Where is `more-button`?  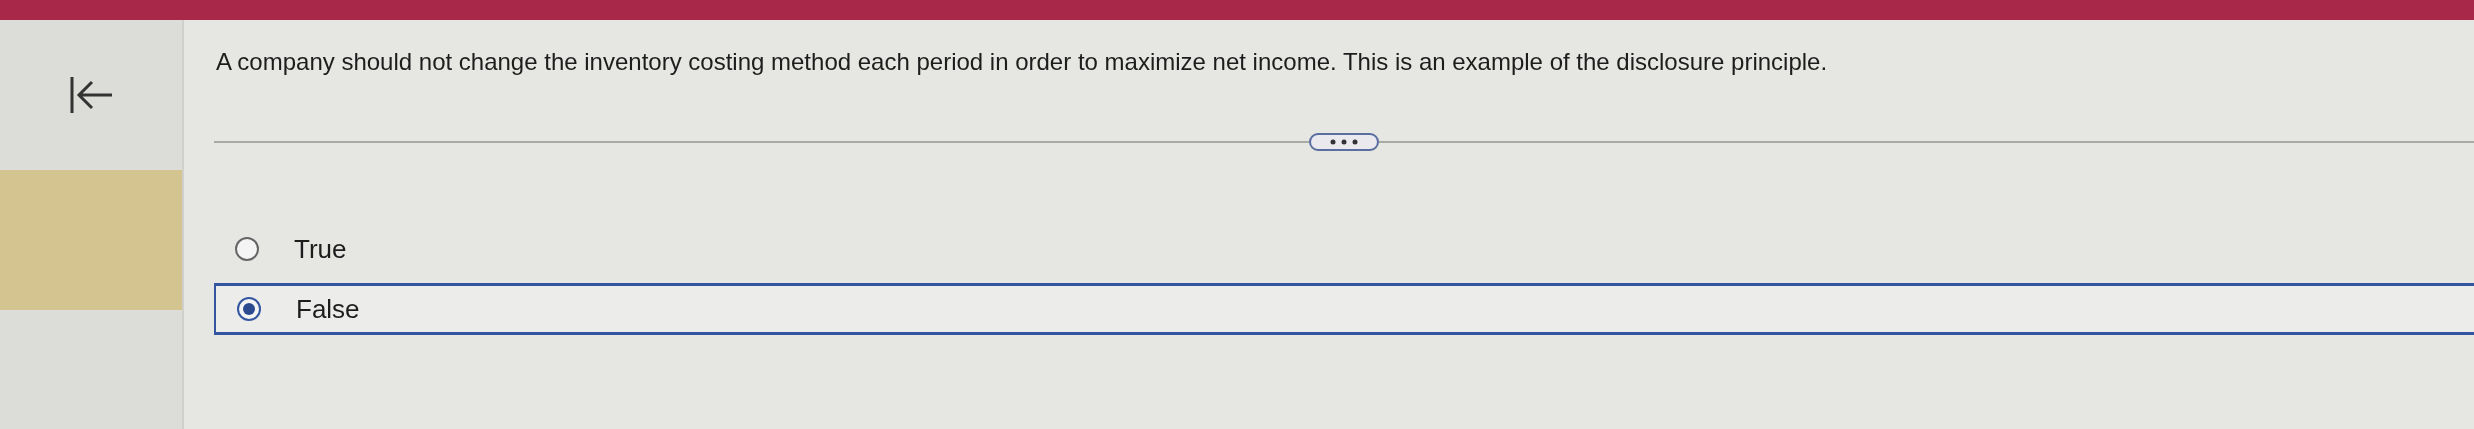
more-button is located at coordinates (1344, 142).